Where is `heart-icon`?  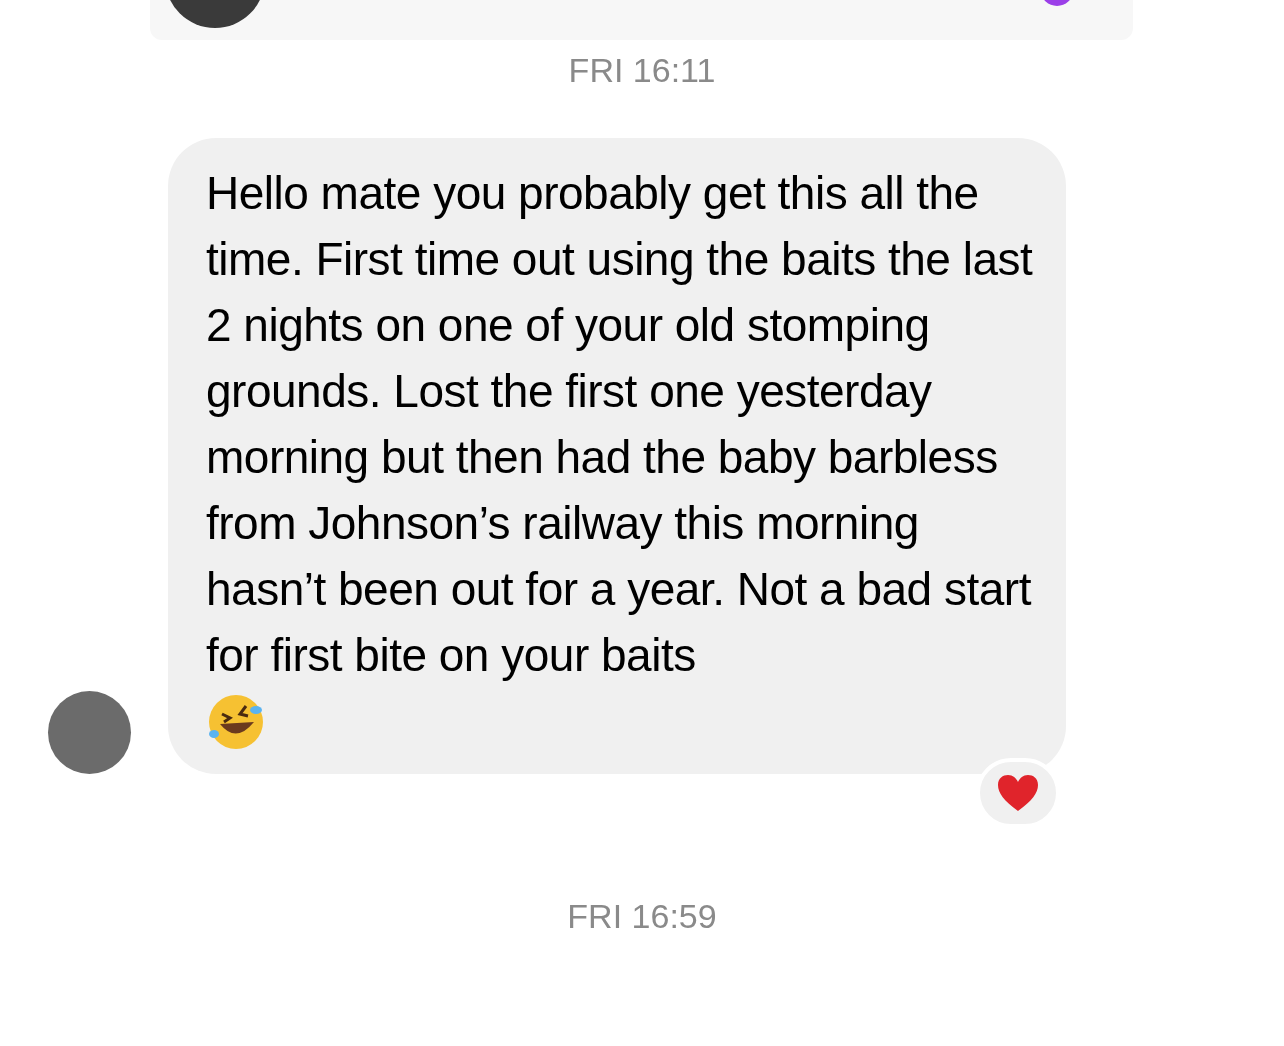
heart-icon is located at coordinates (1018, 793).